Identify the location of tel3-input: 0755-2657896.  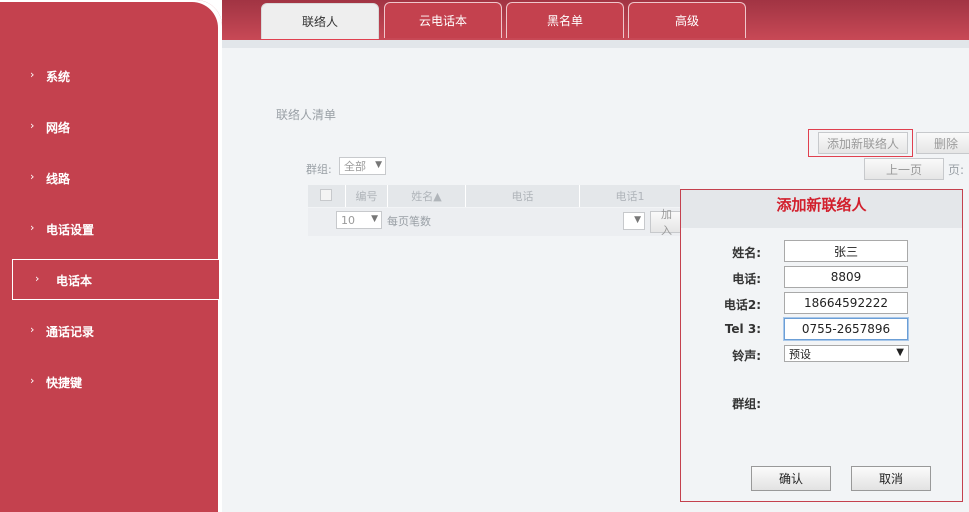
(846, 329).